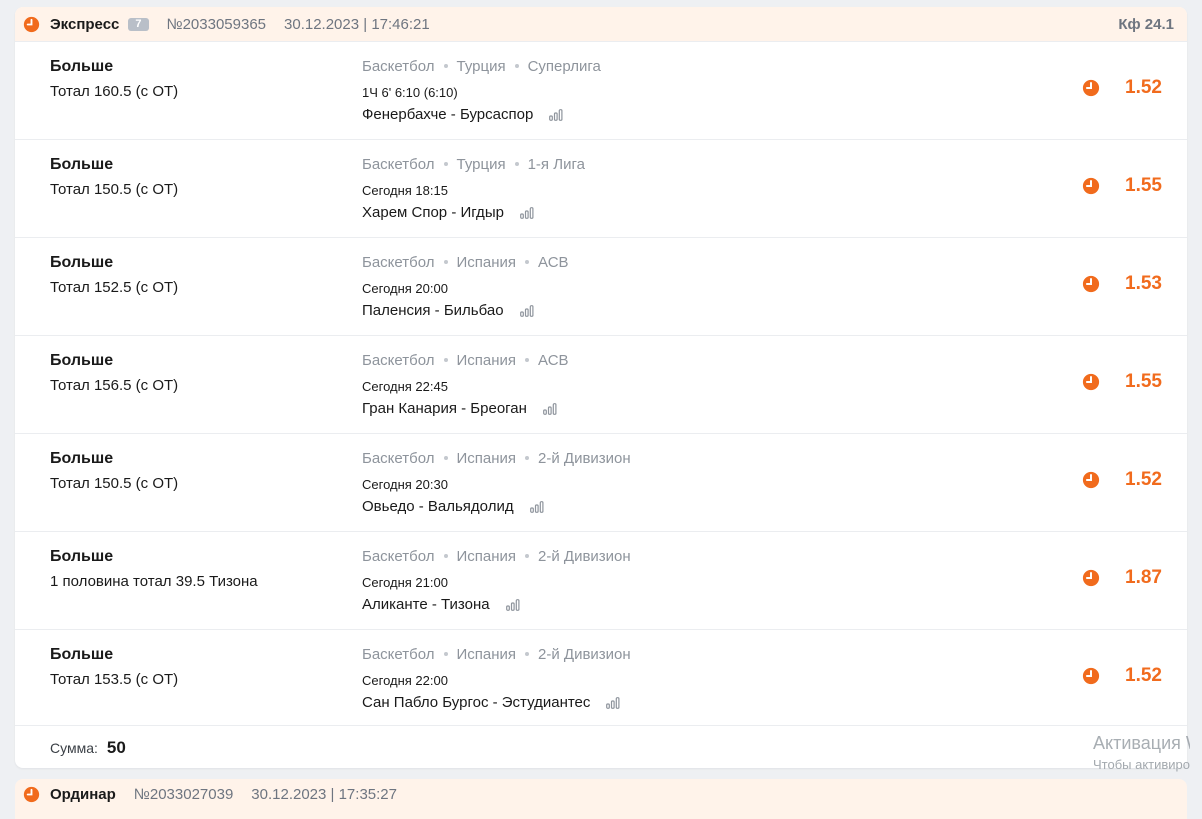 Image resolution: width=1202 pixels, height=819 pixels. What do you see at coordinates (438, 506) in the screenshot?
I see `match-label: Овьедо - Вальядолид` at bounding box center [438, 506].